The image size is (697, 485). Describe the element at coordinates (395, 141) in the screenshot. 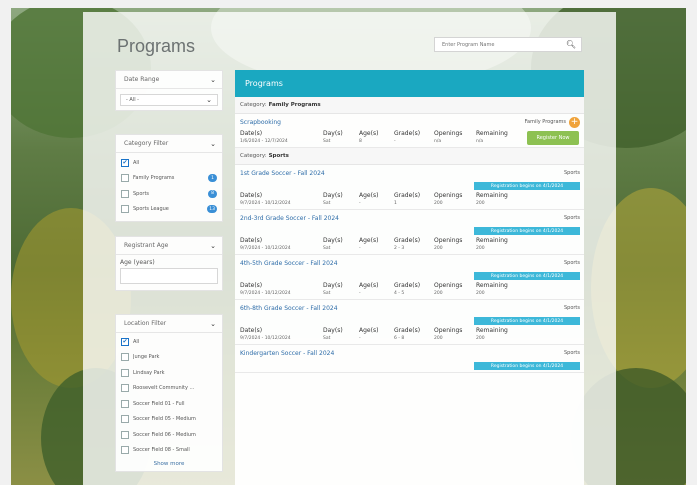

I see `detail-value: -` at that location.